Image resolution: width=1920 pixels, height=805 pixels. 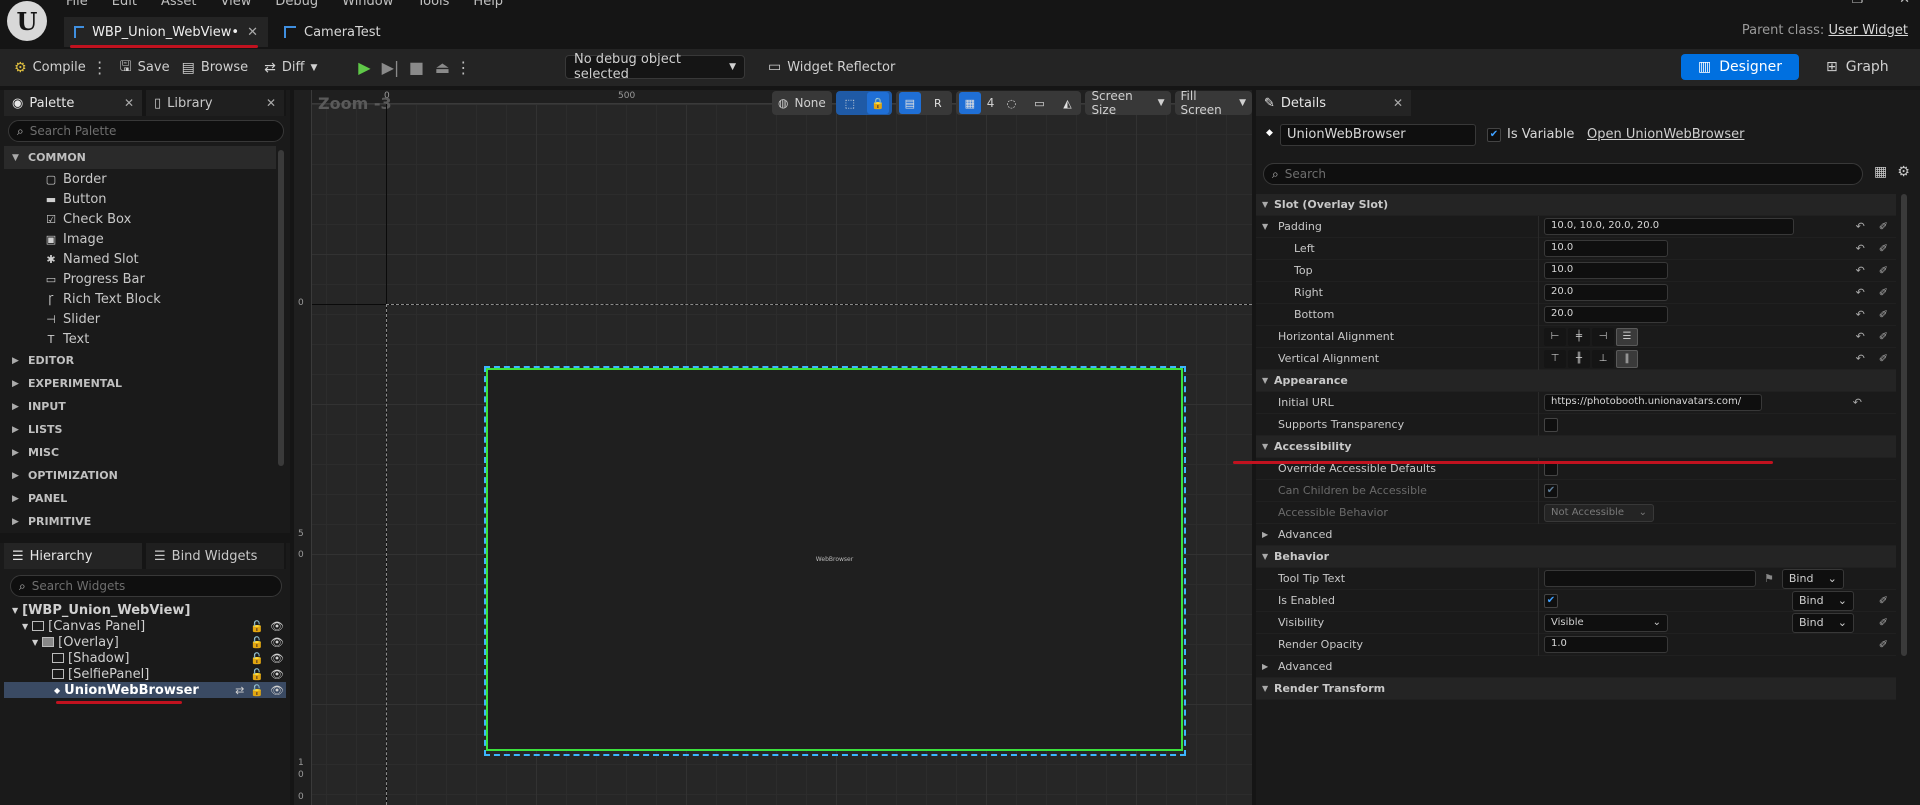 I want to click on palette-item-text: T Text, so click(x=140, y=339).